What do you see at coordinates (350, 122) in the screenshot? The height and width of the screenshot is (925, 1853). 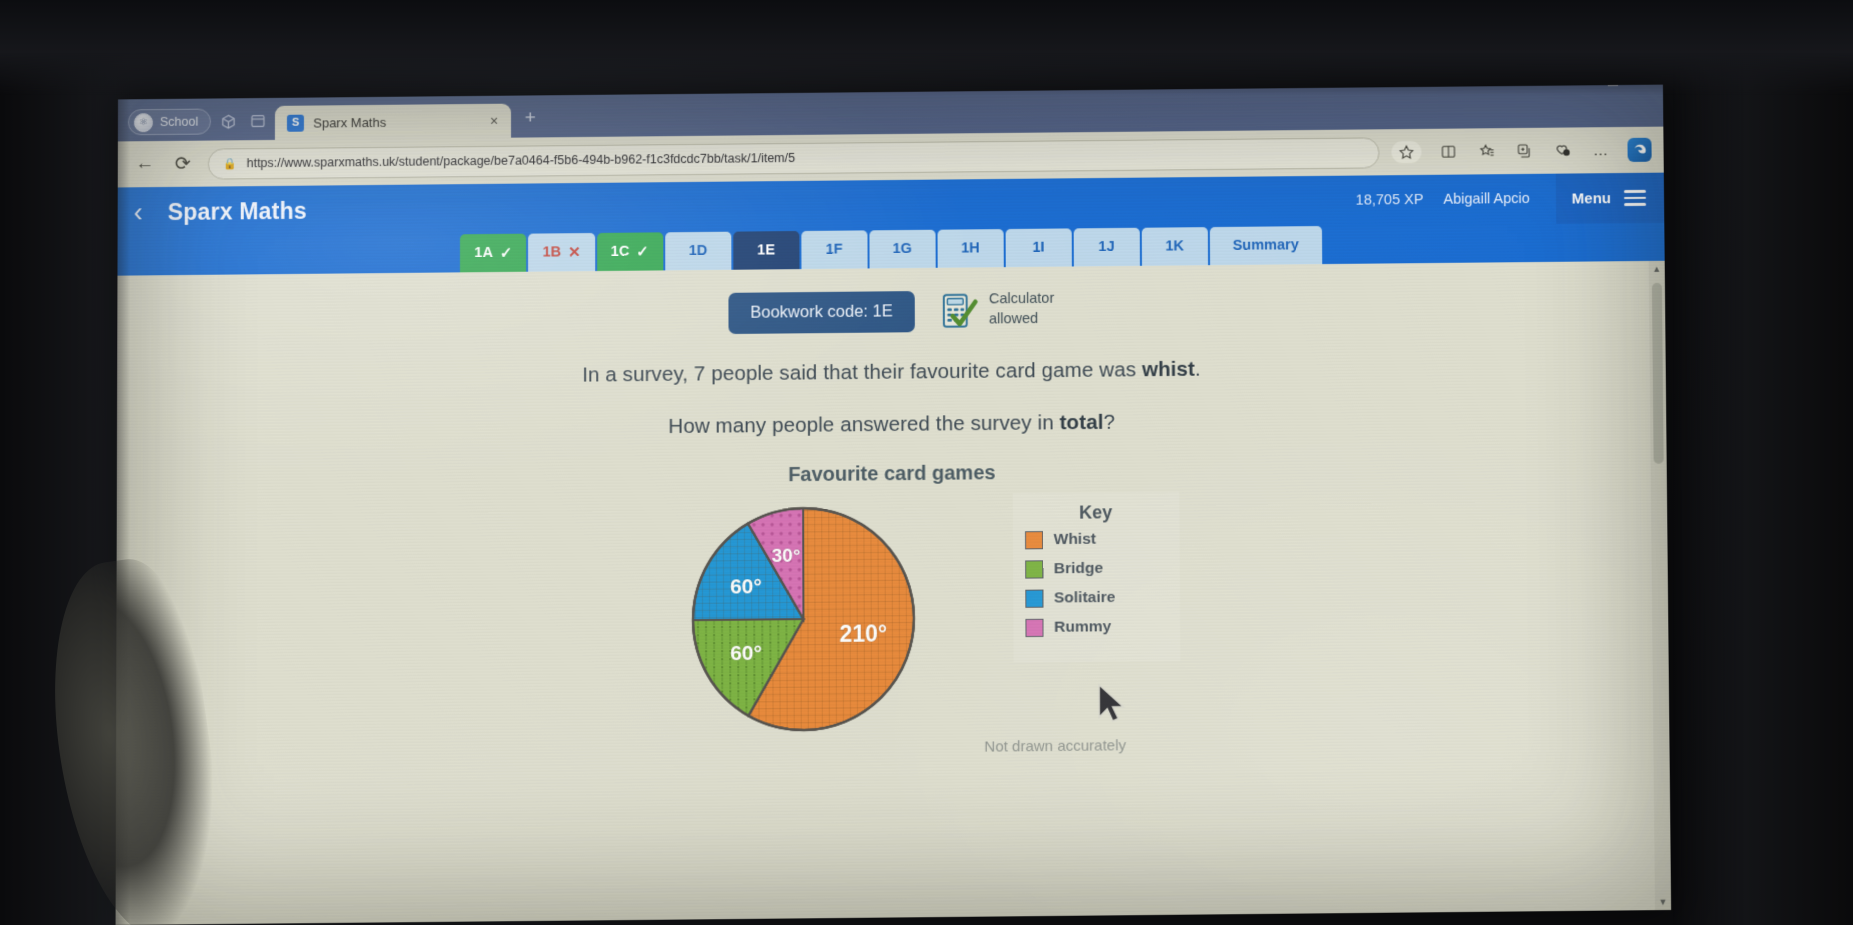 I see `browser-tab-title: Sparx Maths` at bounding box center [350, 122].